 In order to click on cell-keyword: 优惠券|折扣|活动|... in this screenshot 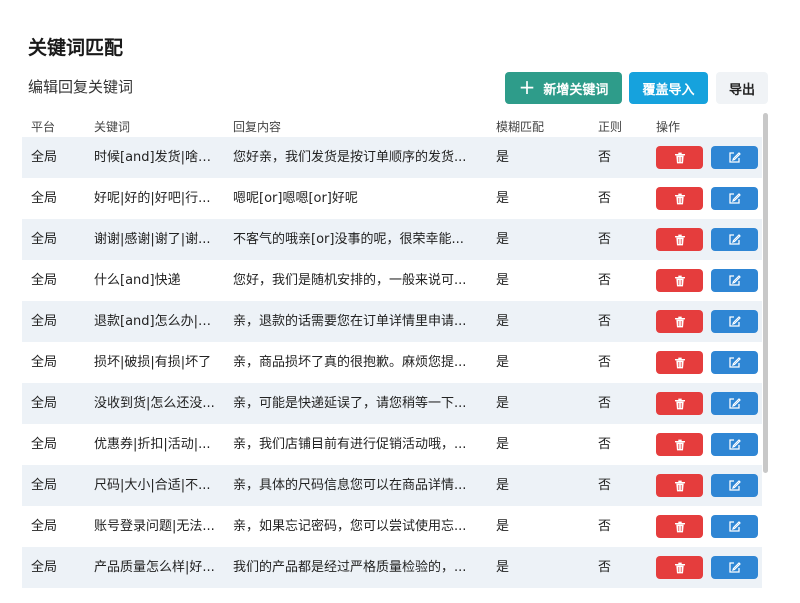, I will do `click(152, 444)`.